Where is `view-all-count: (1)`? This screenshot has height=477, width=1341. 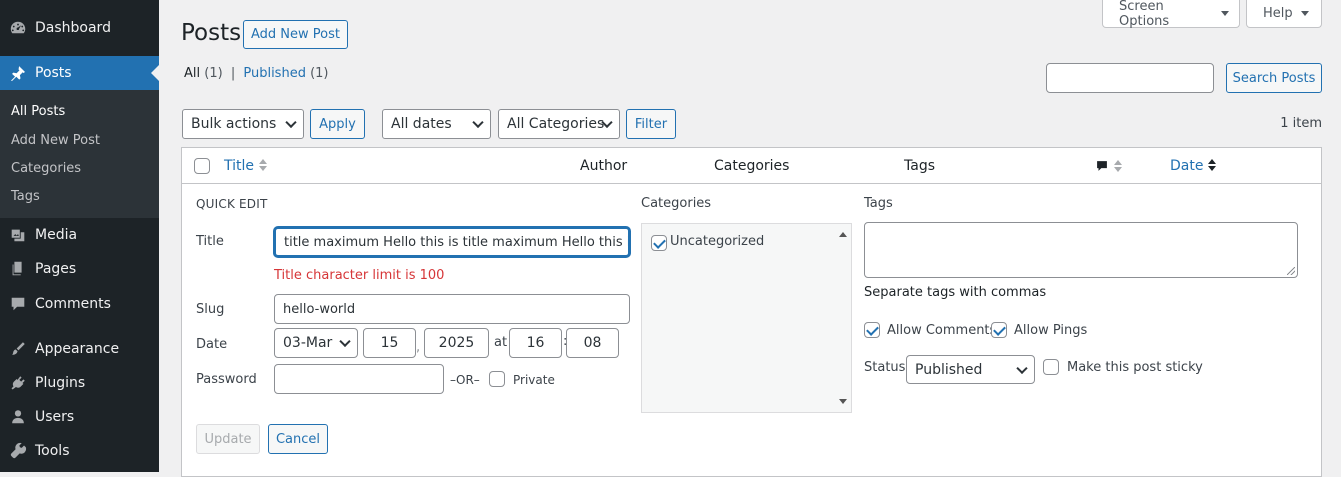
view-all-count: (1) is located at coordinates (213, 73).